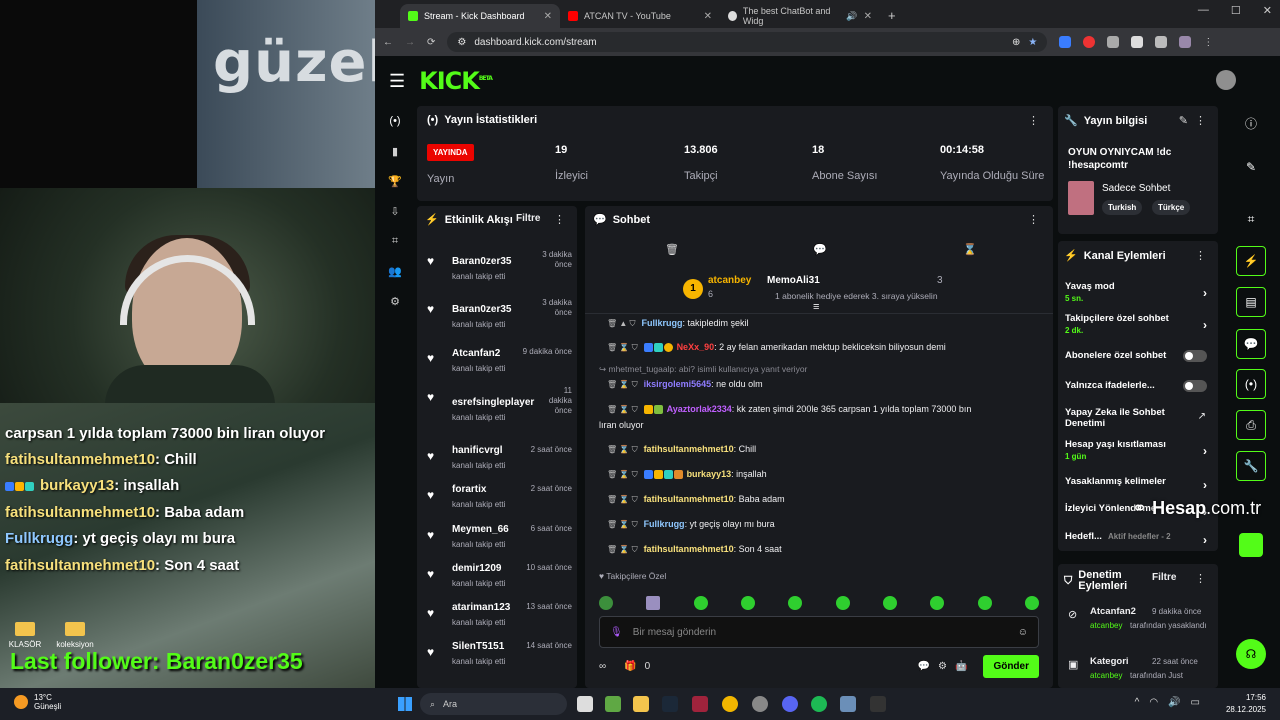 The image size is (1280, 720). What do you see at coordinates (395, 211) in the screenshot?
I see `download-icon: ⇩` at bounding box center [395, 211].